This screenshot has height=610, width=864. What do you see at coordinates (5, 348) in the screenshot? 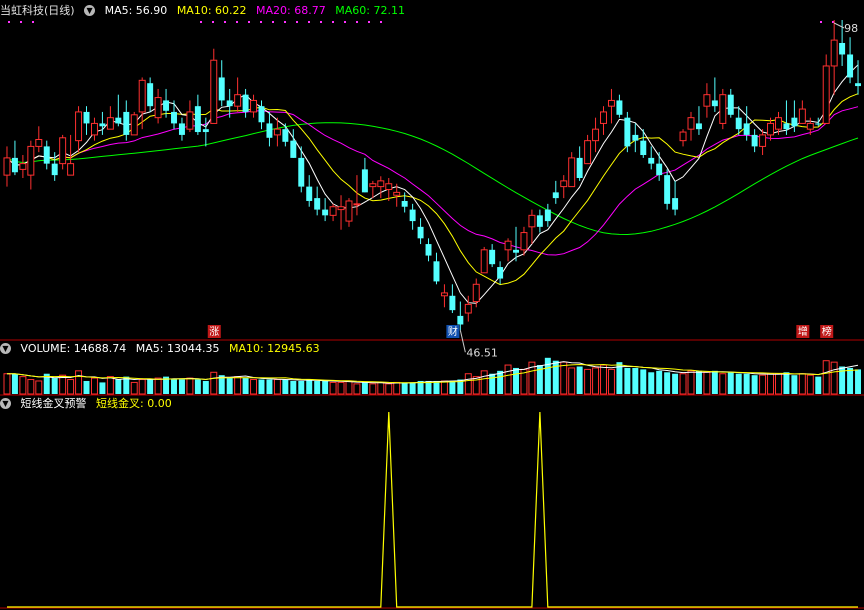
I see `volume-menu-icon: ▼` at bounding box center [5, 348].